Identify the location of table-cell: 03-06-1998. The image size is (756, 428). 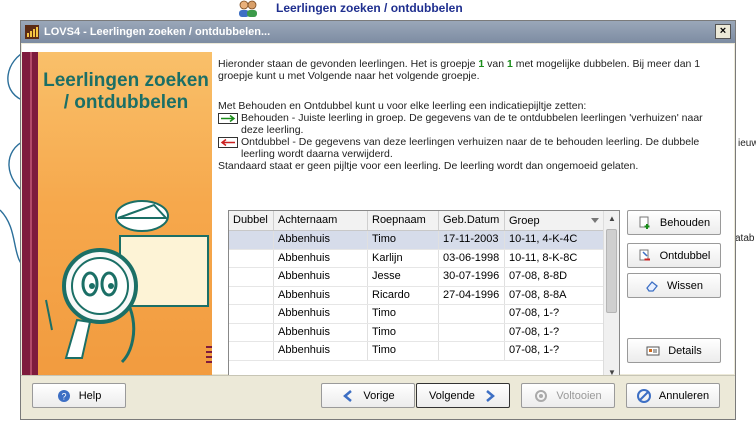
(472, 258).